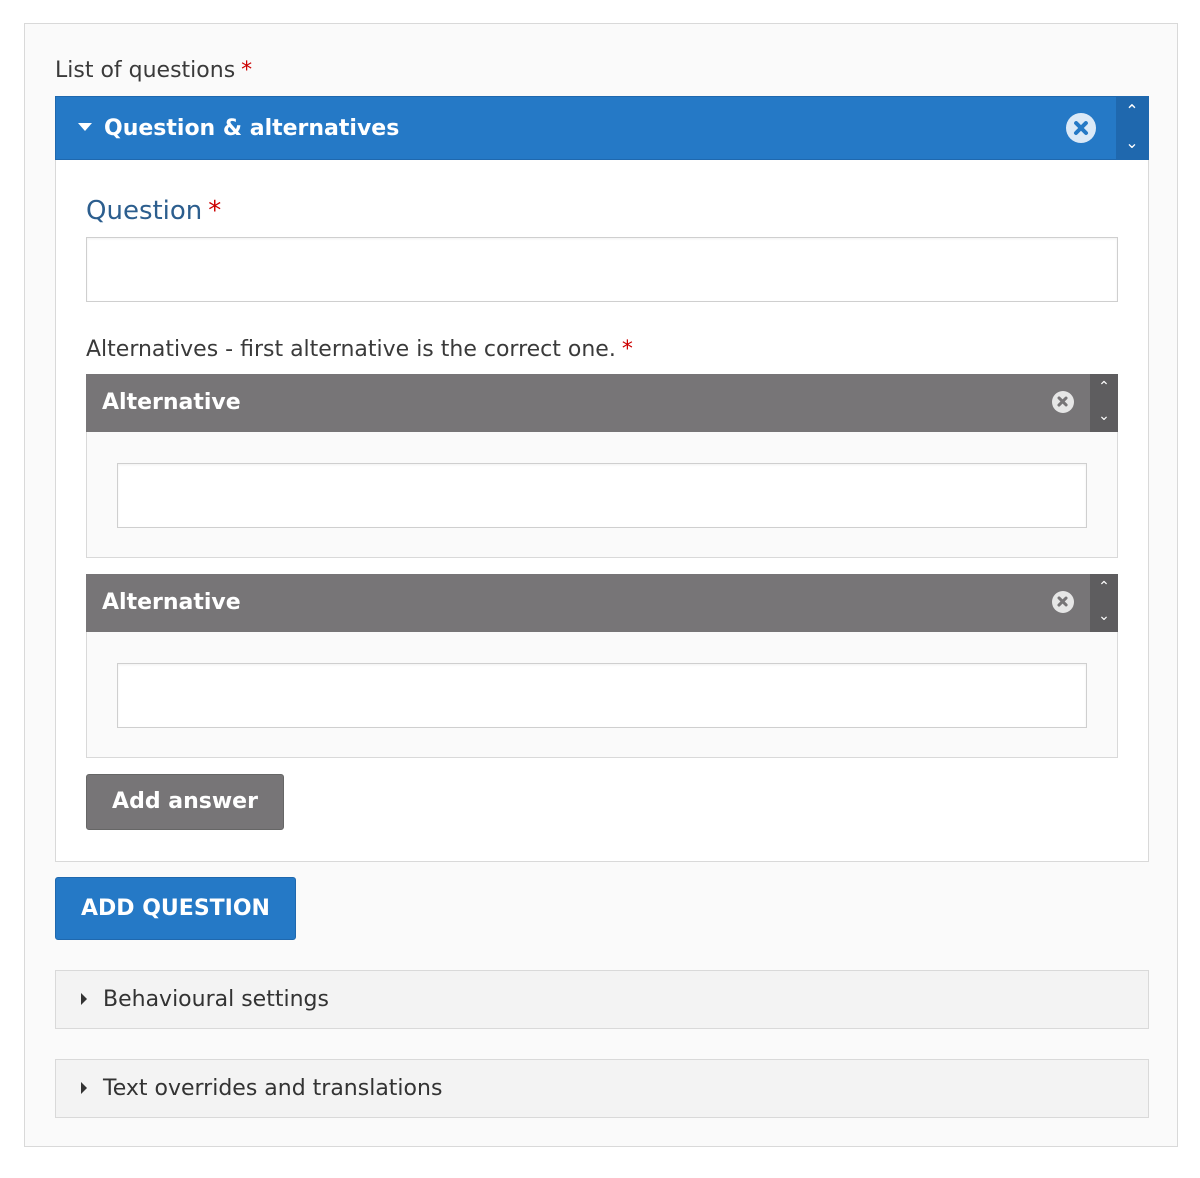 This screenshot has width=1200, height=1178. Describe the element at coordinates (144, 211) in the screenshot. I see `question-label-text: Question` at that location.